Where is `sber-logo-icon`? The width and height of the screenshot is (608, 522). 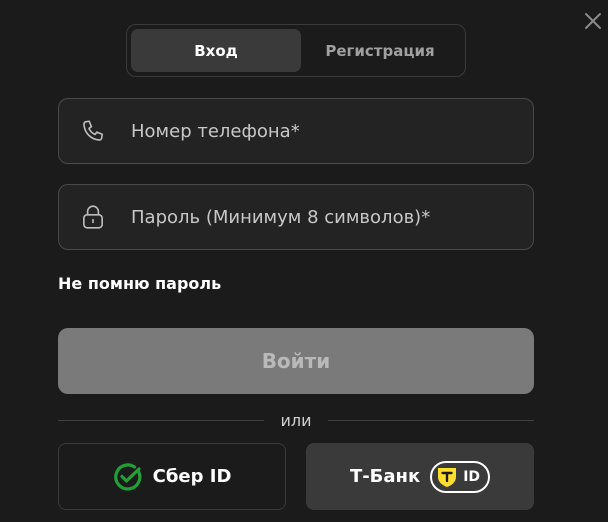
sber-logo-icon is located at coordinates (128, 477).